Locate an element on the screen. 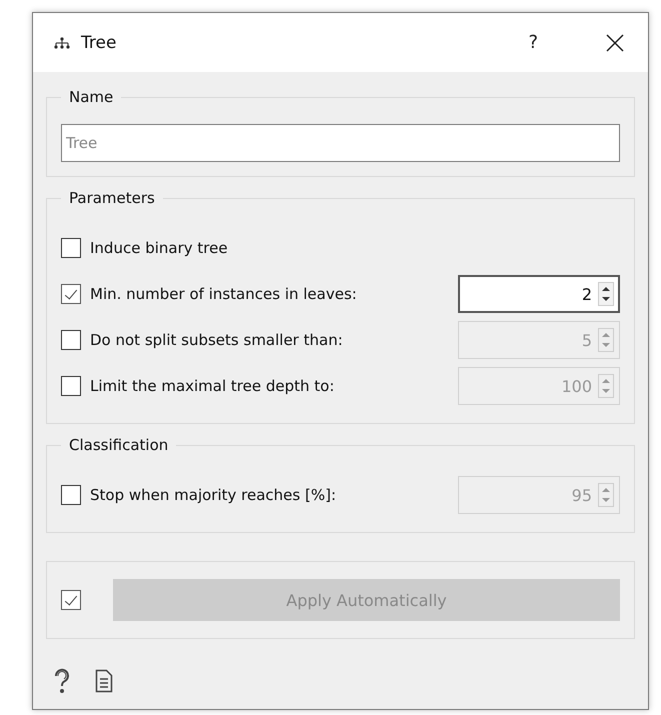 The width and height of the screenshot is (661, 715). spin-value: 2 is located at coordinates (587, 294).